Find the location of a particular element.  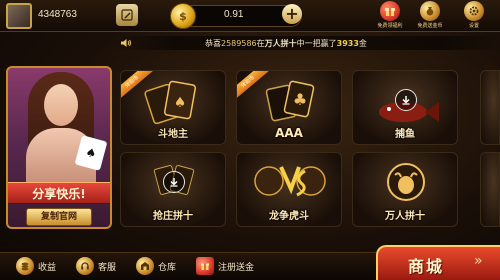

announcement-middle: 在 is located at coordinates (260, 43).